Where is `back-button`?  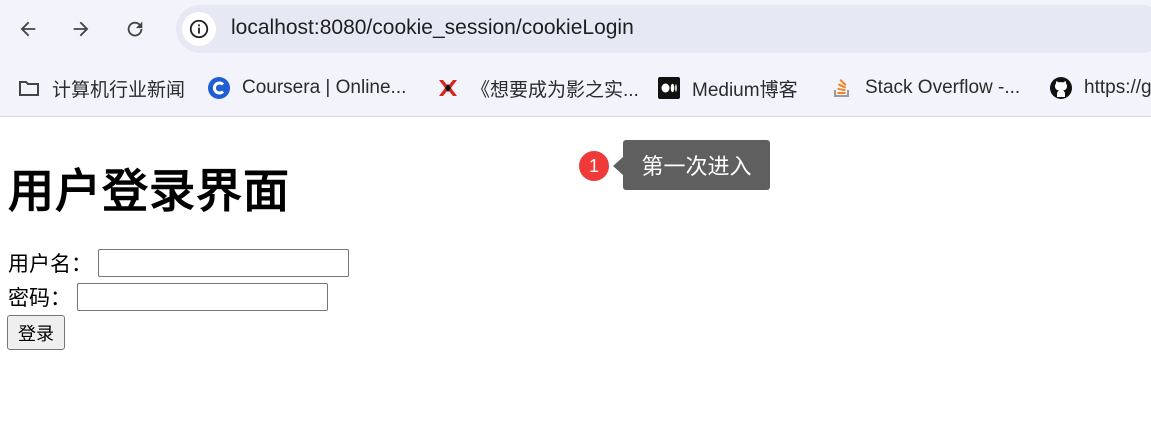 back-button is located at coordinates (28, 29).